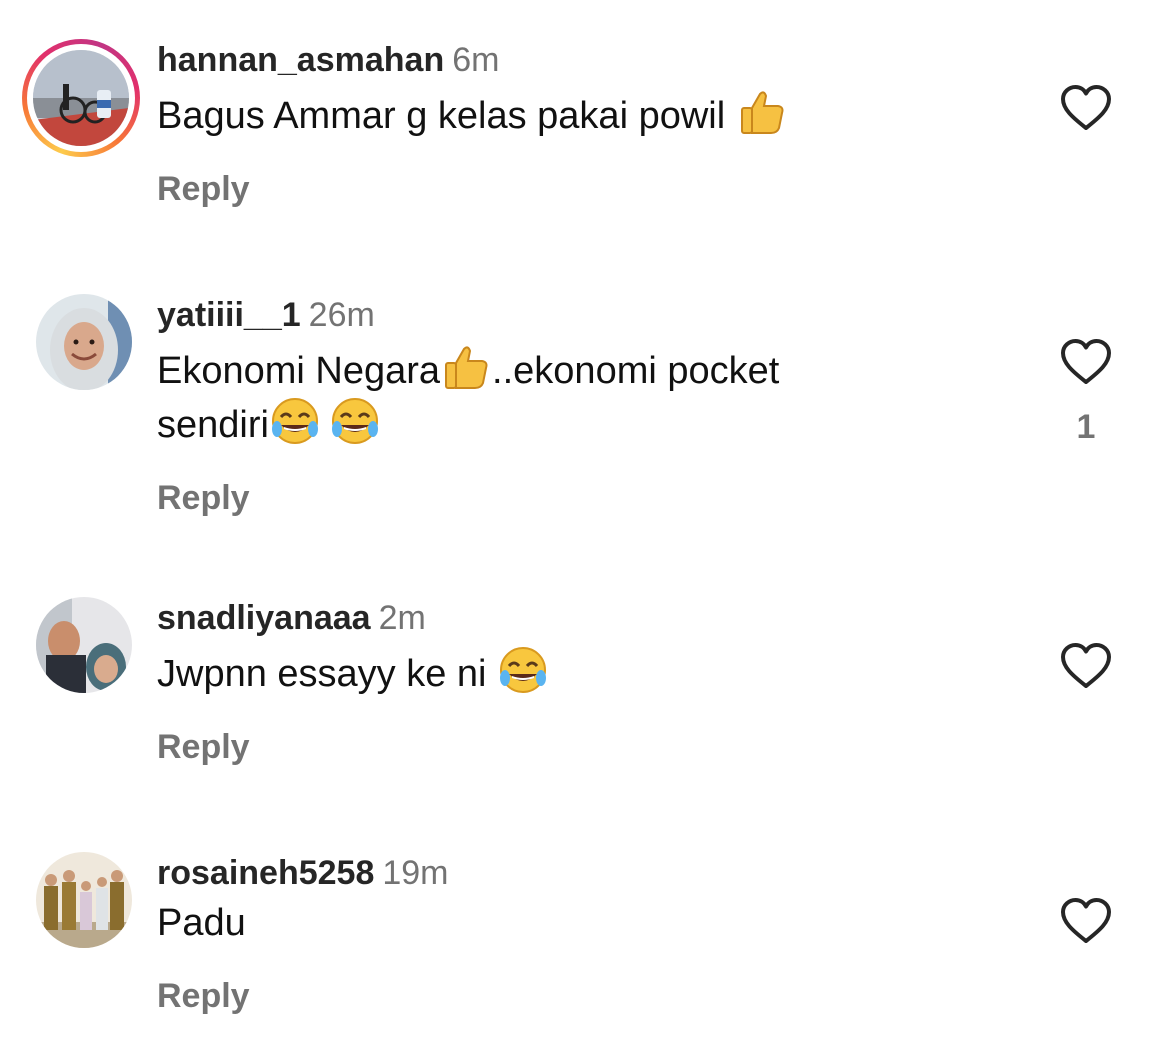 Image resolution: width=1169 pixels, height=1056 pixels. Describe the element at coordinates (264, 618) in the screenshot. I see `username: snadliyanaaa` at that location.